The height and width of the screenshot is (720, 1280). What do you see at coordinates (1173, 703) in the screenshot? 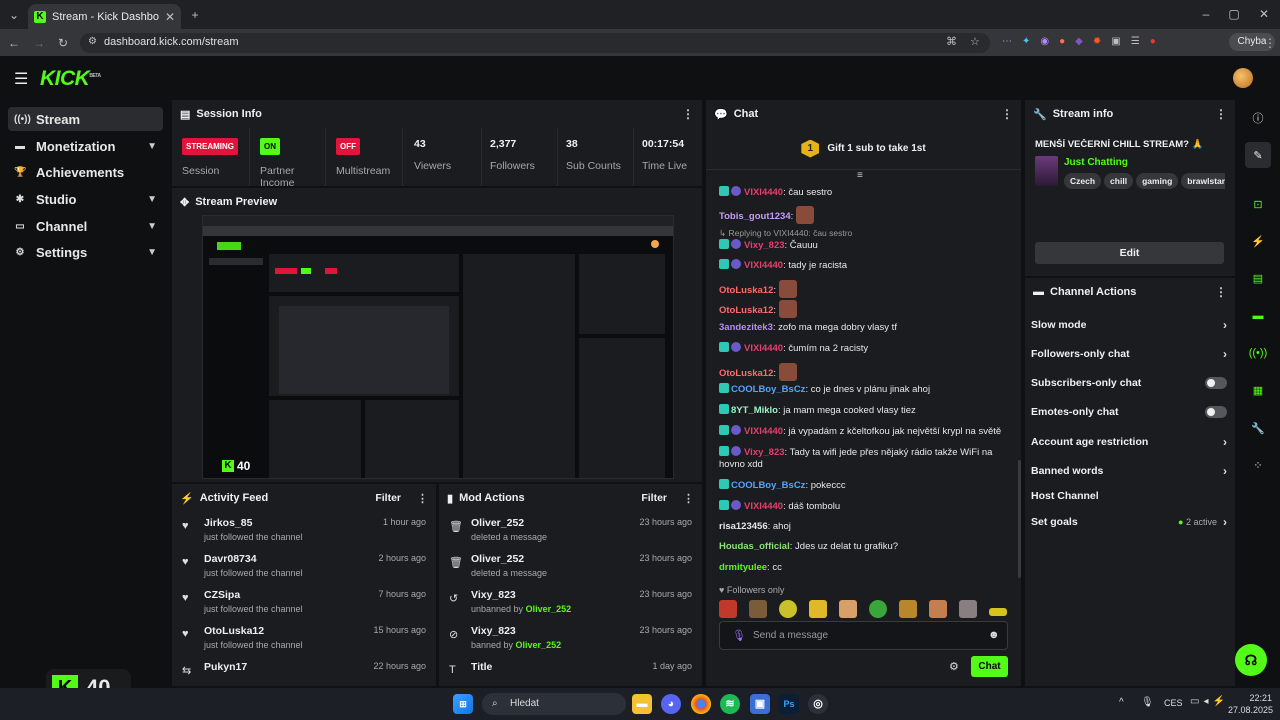
I see `language-indicator: CES` at bounding box center [1173, 703].